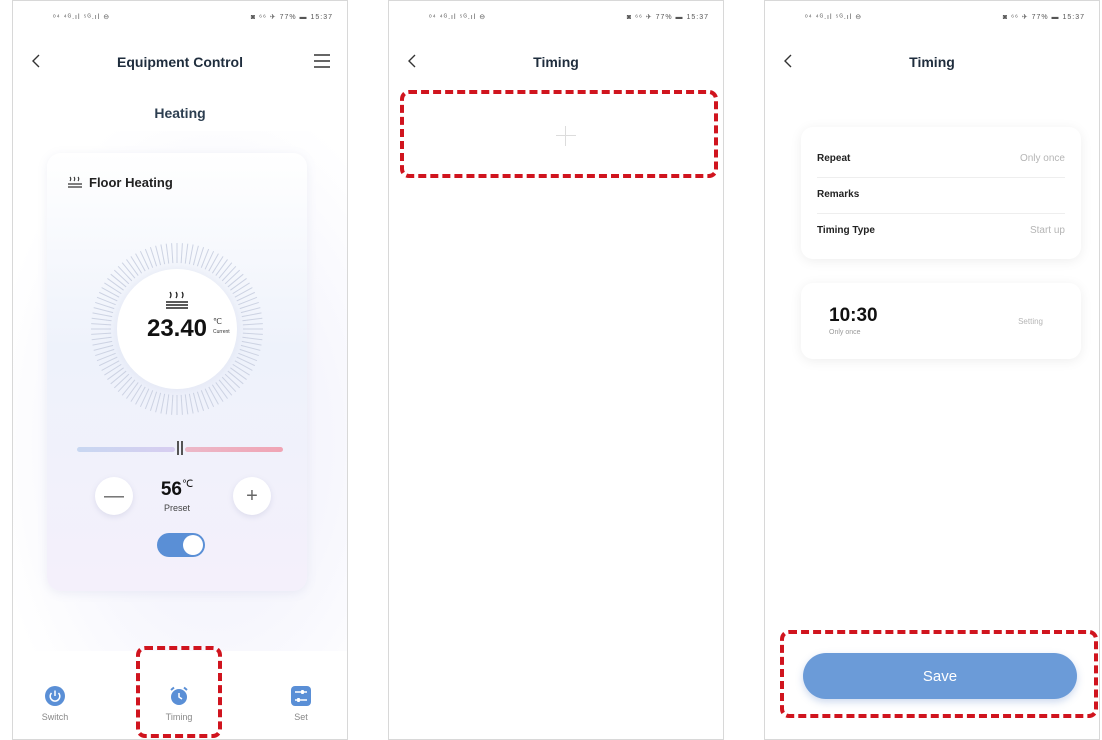 This screenshot has height=740, width=1102. What do you see at coordinates (1030, 321) in the screenshot?
I see `time-setting-link: Setting` at bounding box center [1030, 321].